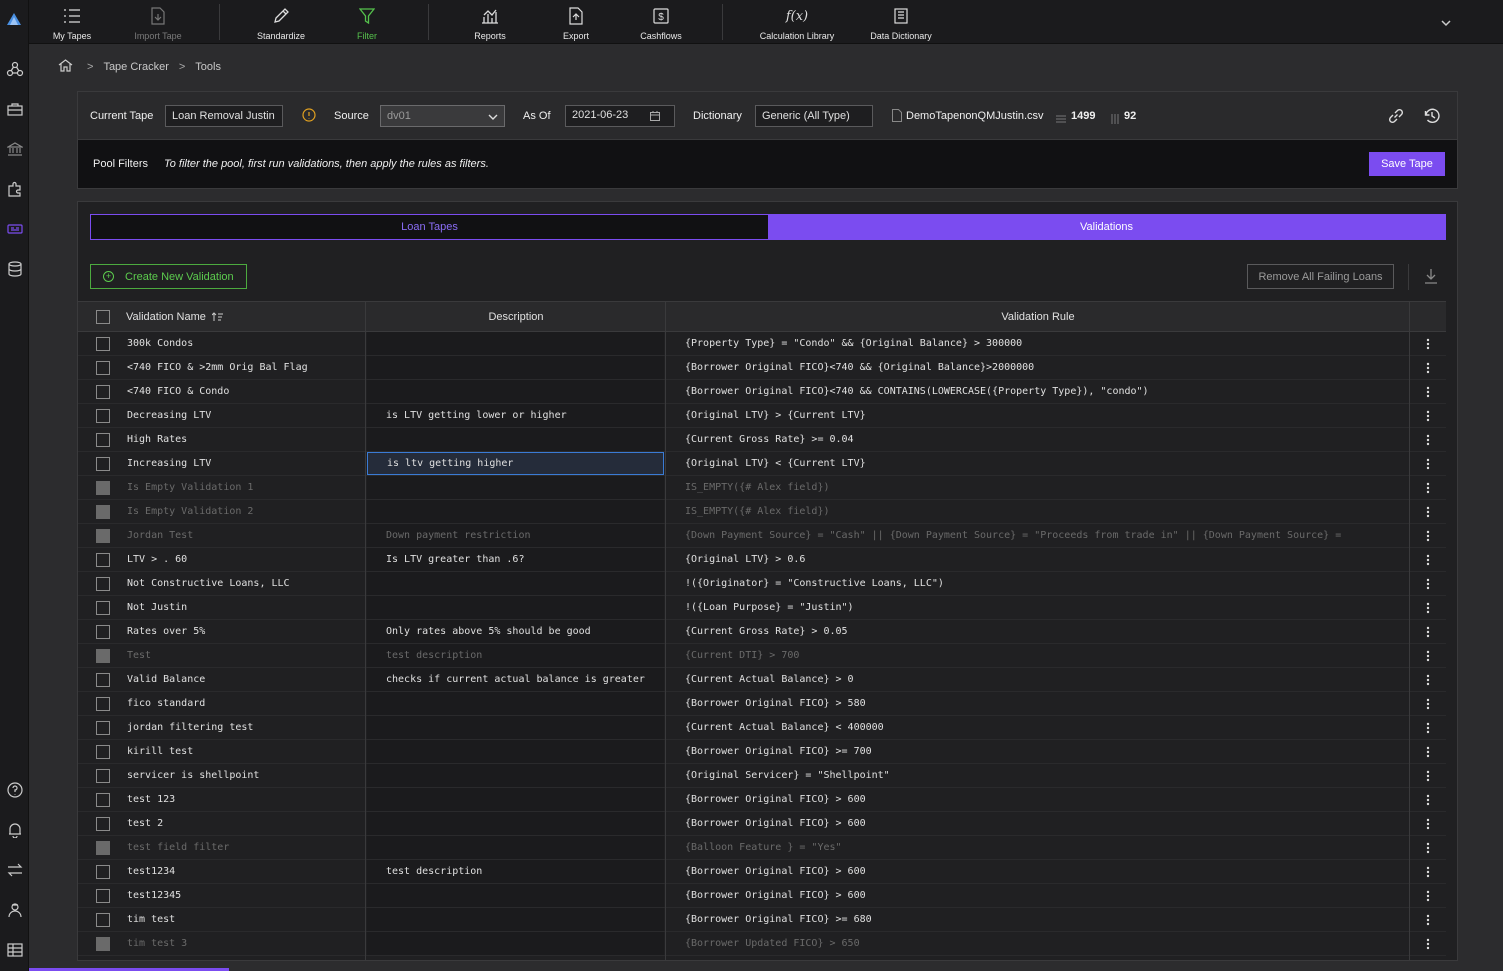 Image resolution: width=1503 pixels, height=971 pixels. I want to click on select-all-checkbox, so click(103, 317).